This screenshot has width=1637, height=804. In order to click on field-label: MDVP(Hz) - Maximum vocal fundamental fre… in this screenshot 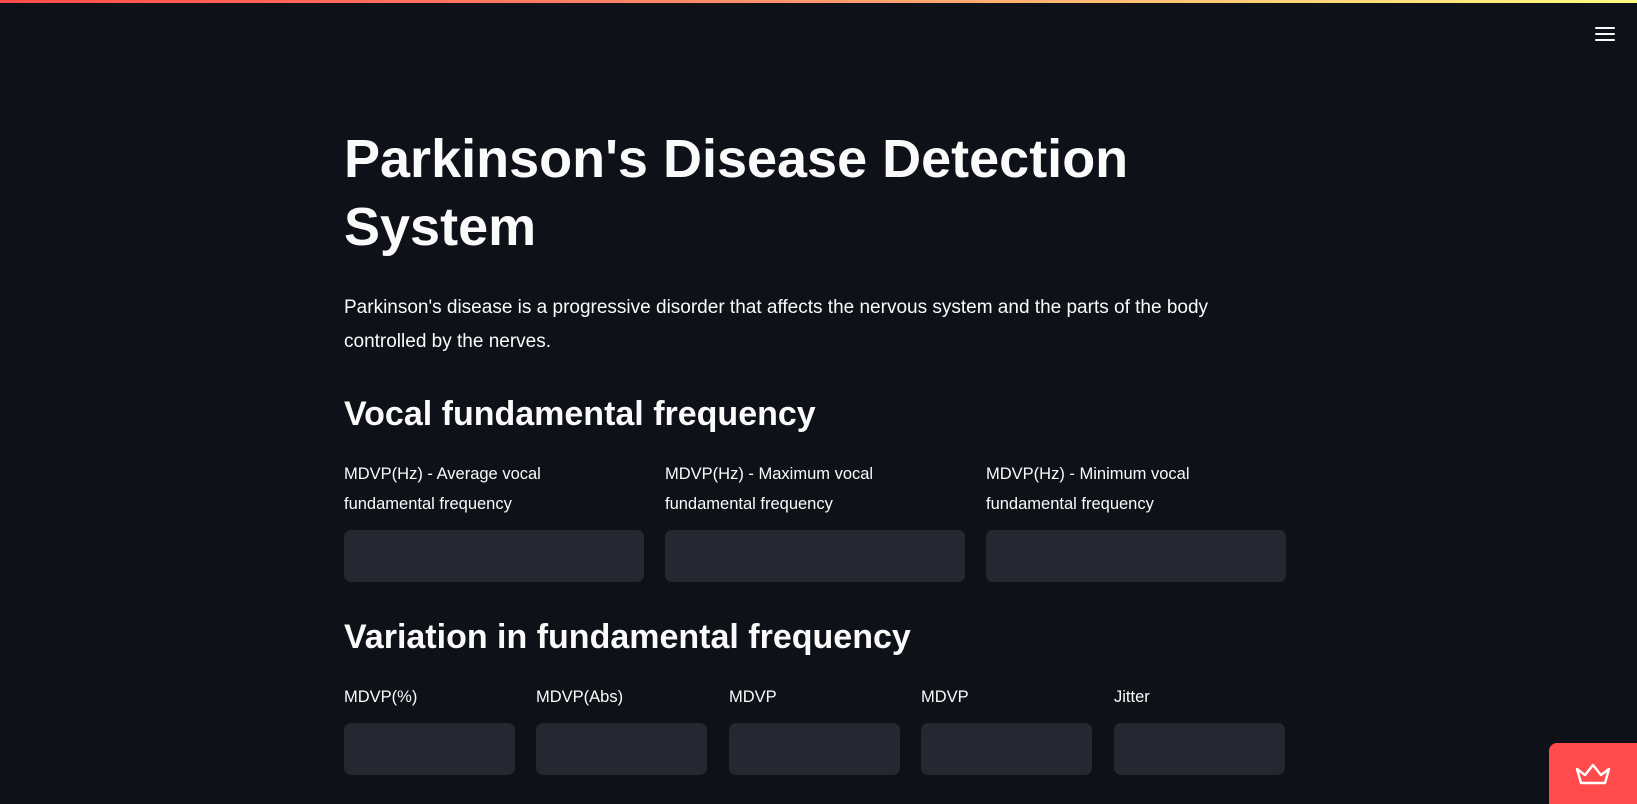, I will do `click(769, 489)`.